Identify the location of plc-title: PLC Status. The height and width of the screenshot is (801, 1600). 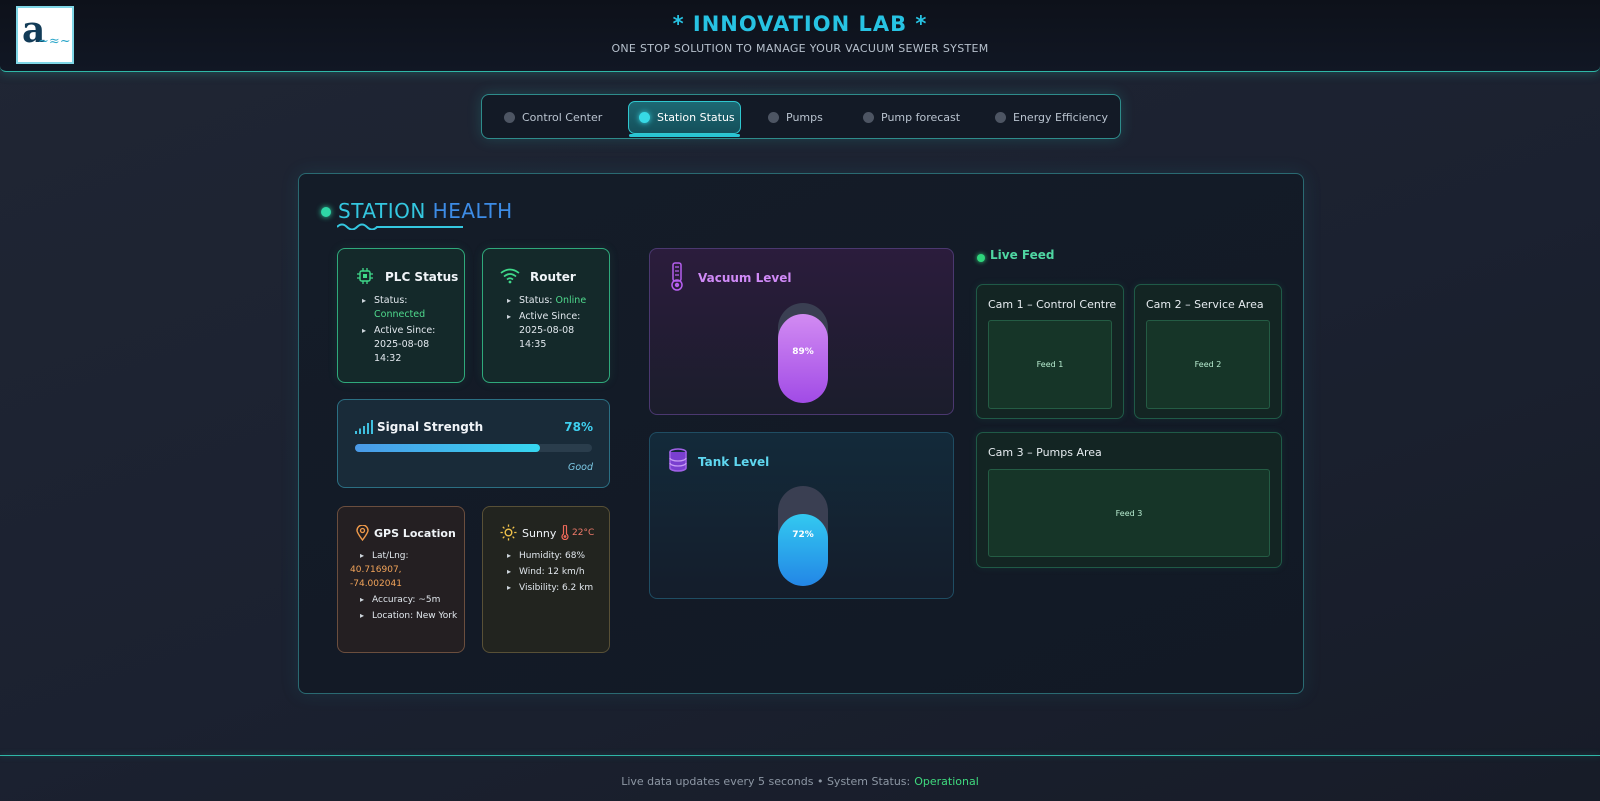
(422, 277).